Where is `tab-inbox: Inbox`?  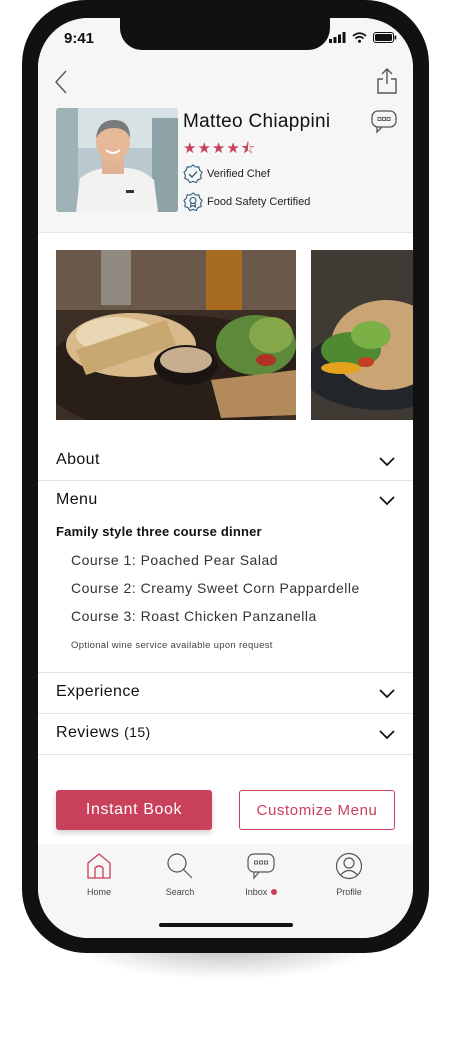
tab-inbox: Inbox is located at coordinates (261, 874).